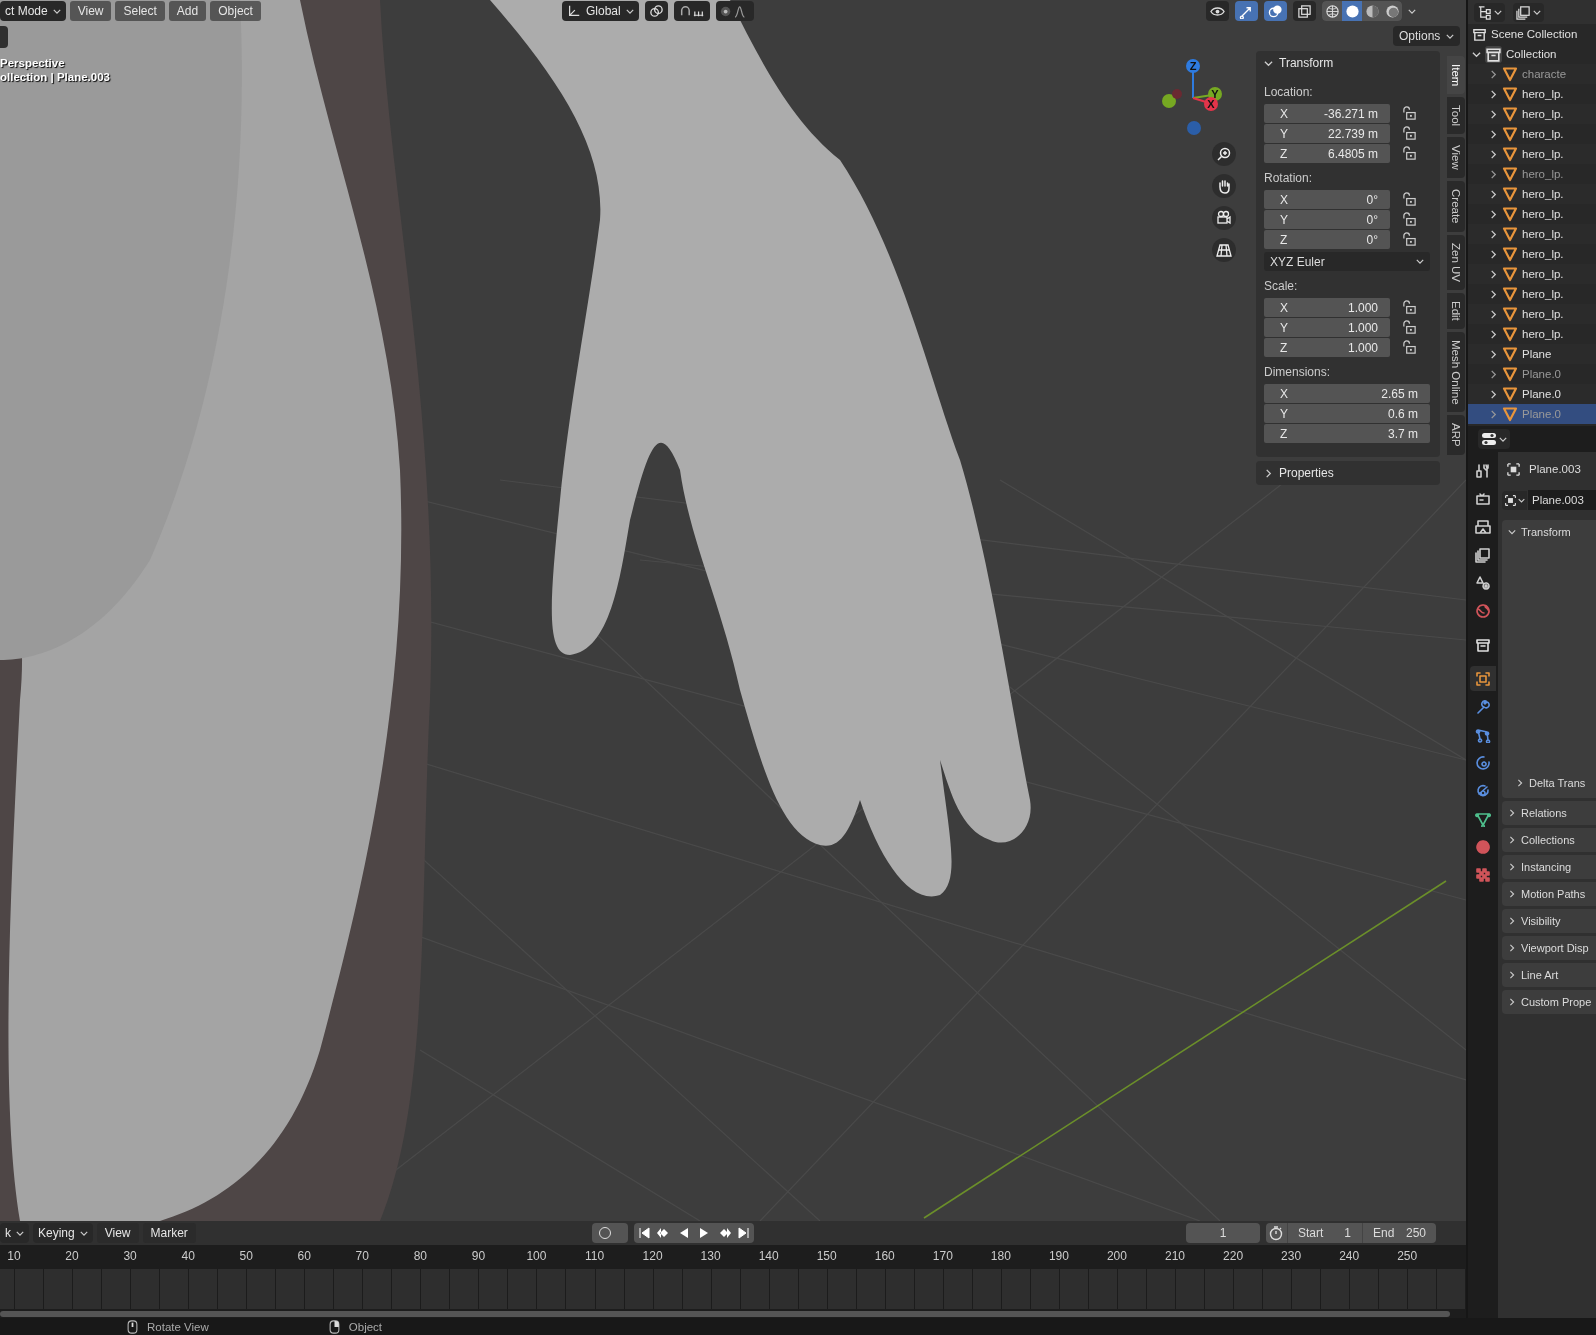 The height and width of the screenshot is (1335, 1596). What do you see at coordinates (1348, 473) in the screenshot?
I see `panel-header: Properties` at bounding box center [1348, 473].